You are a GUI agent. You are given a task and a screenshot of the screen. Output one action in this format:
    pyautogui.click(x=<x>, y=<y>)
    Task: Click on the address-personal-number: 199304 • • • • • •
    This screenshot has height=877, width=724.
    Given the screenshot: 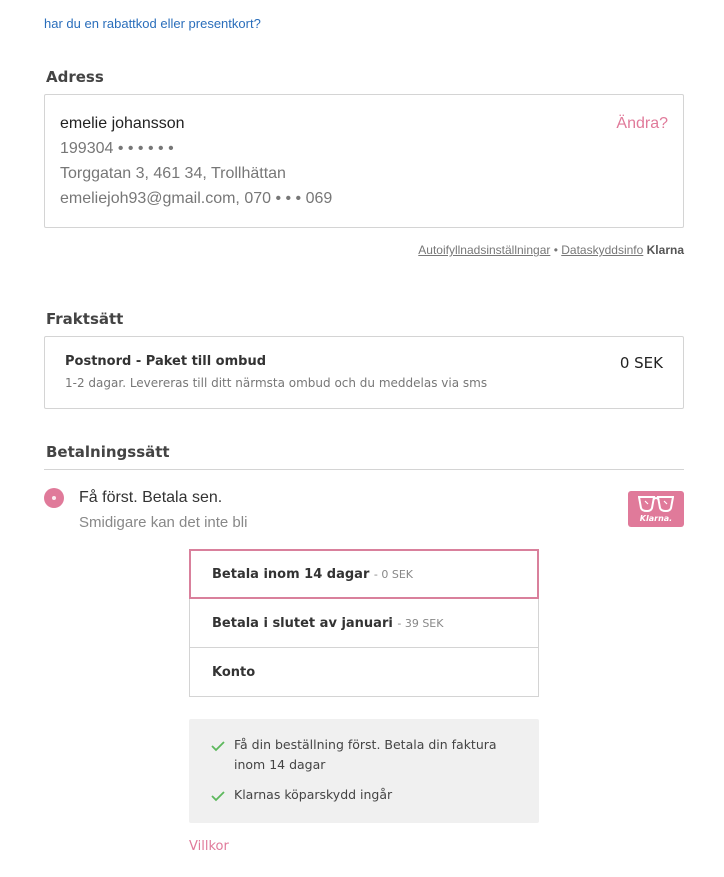 What is the action you would take?
    pyautogui.click(x=117, y=148)
    